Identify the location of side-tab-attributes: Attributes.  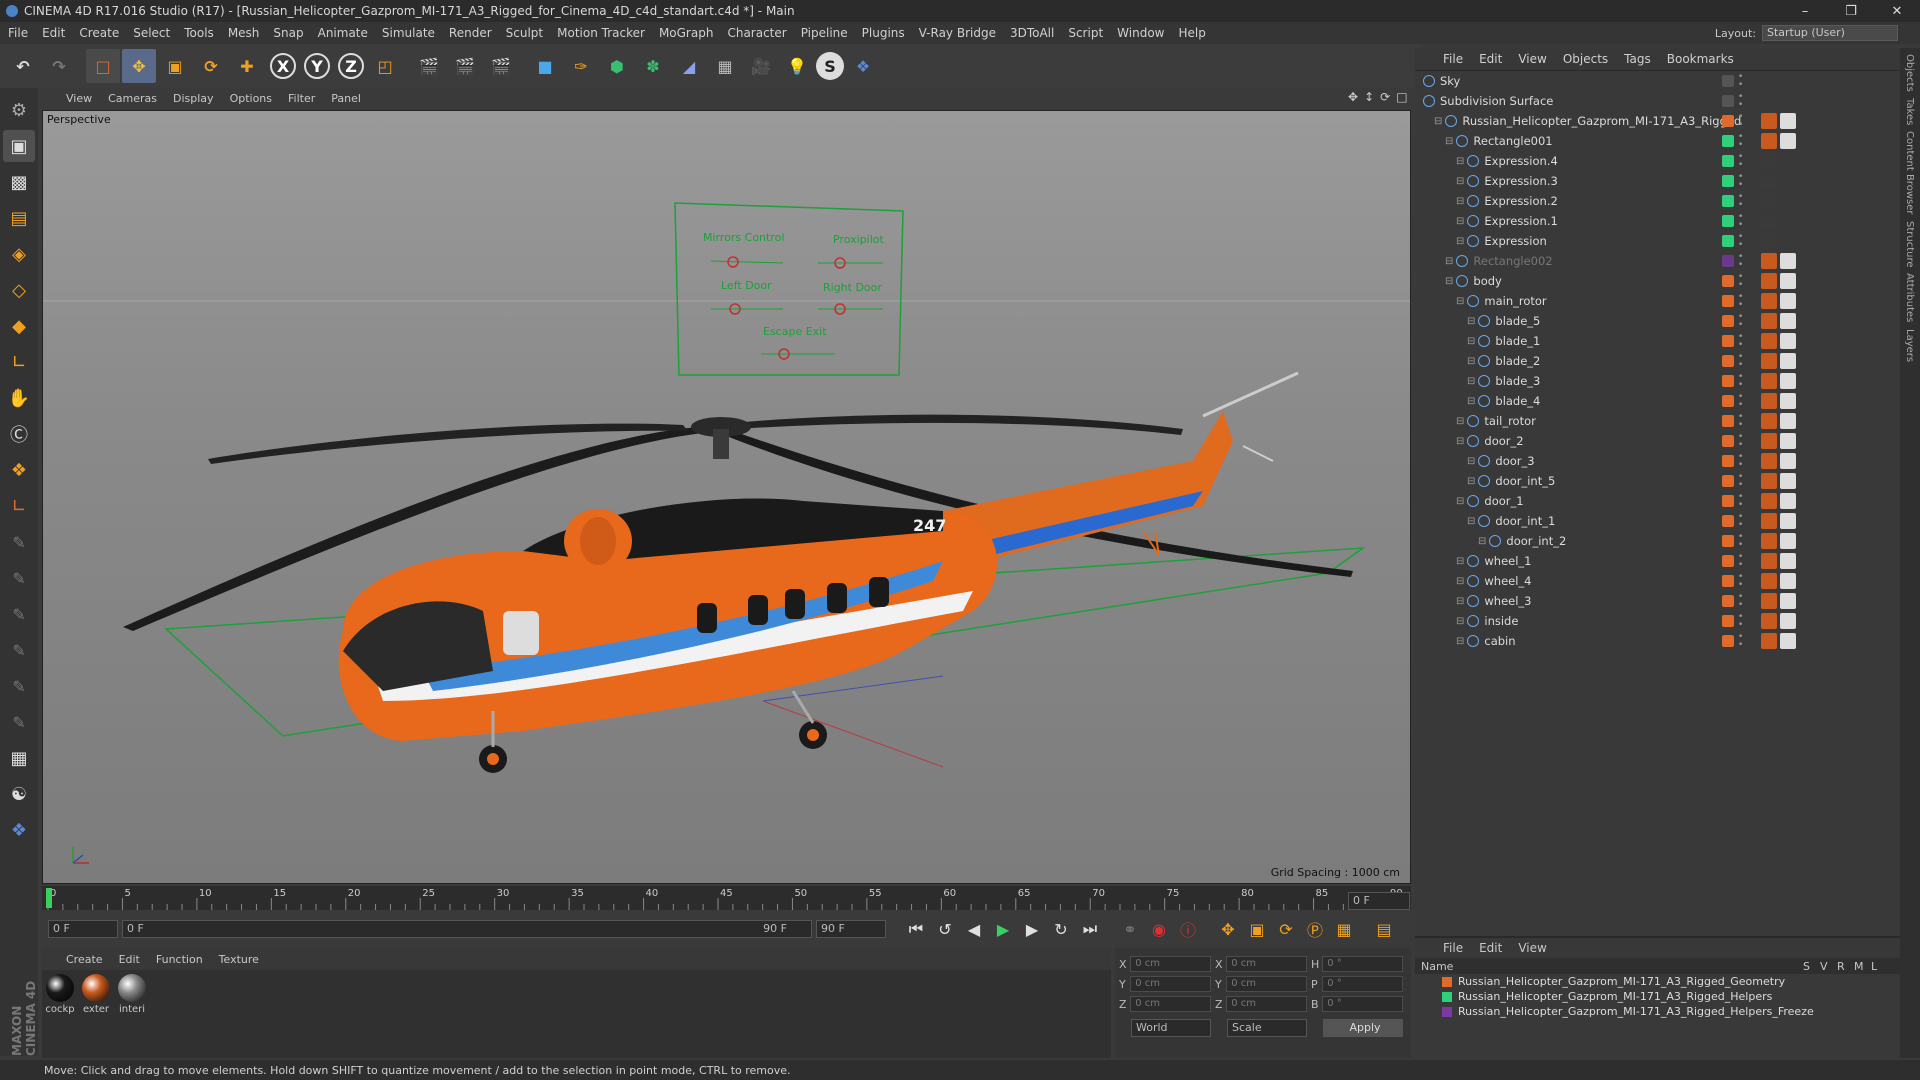
(1909, 297).